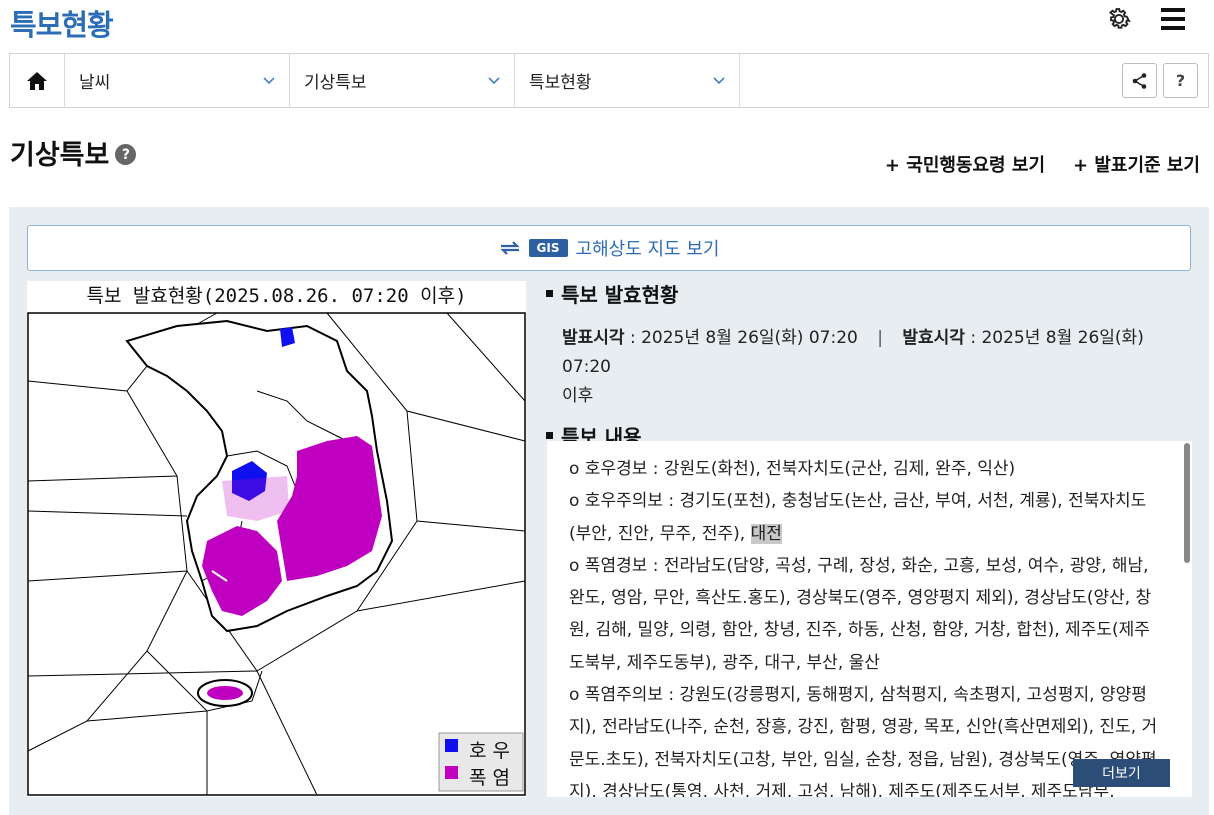 Image resolution: width=1214 pixels, height=815 pixels. What do you see at coordinates (1187, 503) in the screenshot?
I see `content-scrollbar` at bounding box center [1187, 503].